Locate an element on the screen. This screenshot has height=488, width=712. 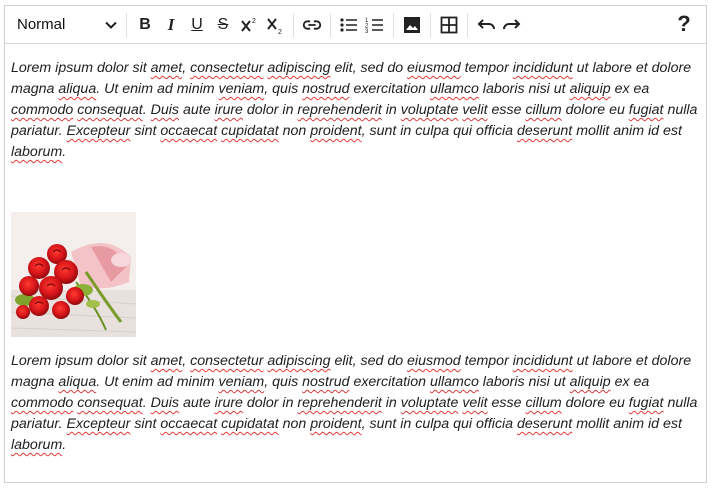
editor-toolbar: Normal B I U S 2 2 123 ? is located at coordinates (355, 25).